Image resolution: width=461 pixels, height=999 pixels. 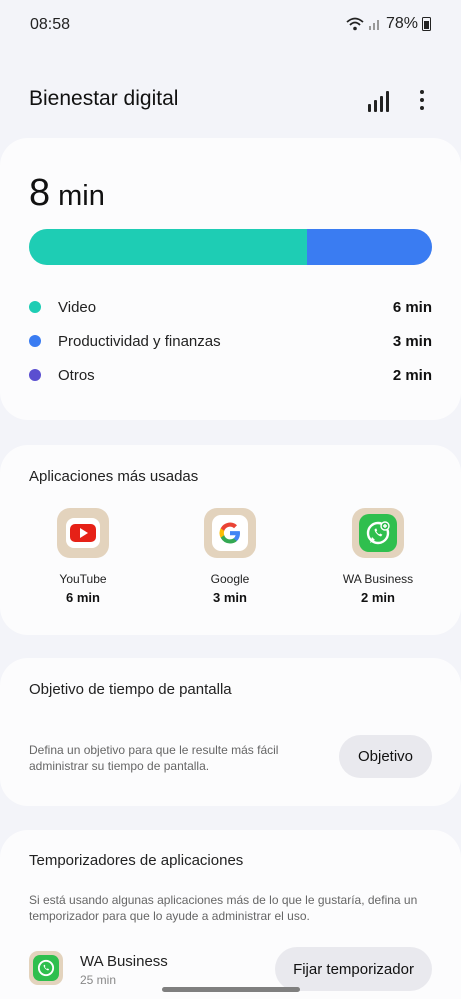 What do you see at coordinates (378, 597) in the screenshot?
I see `app-time: 2 min` at bounding box center [378, 597].